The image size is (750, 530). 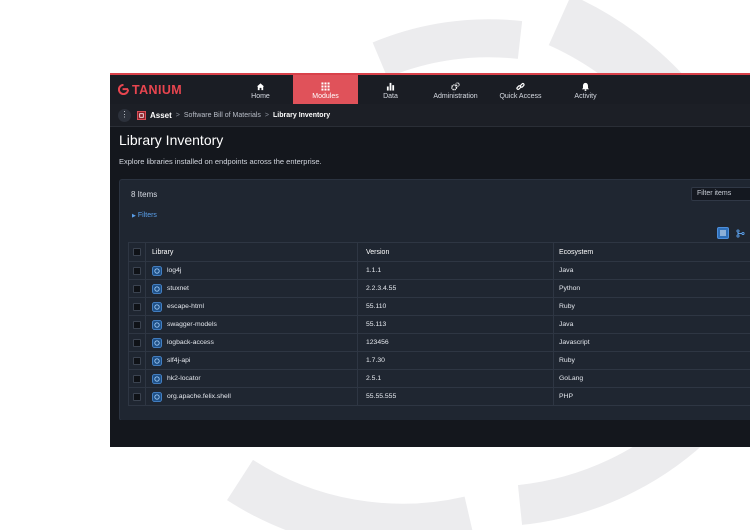 What do you see at coordinates (570, 288) in the screenshot?
I see `ecosystem-cell: Python` at bounding box center [570, 288].